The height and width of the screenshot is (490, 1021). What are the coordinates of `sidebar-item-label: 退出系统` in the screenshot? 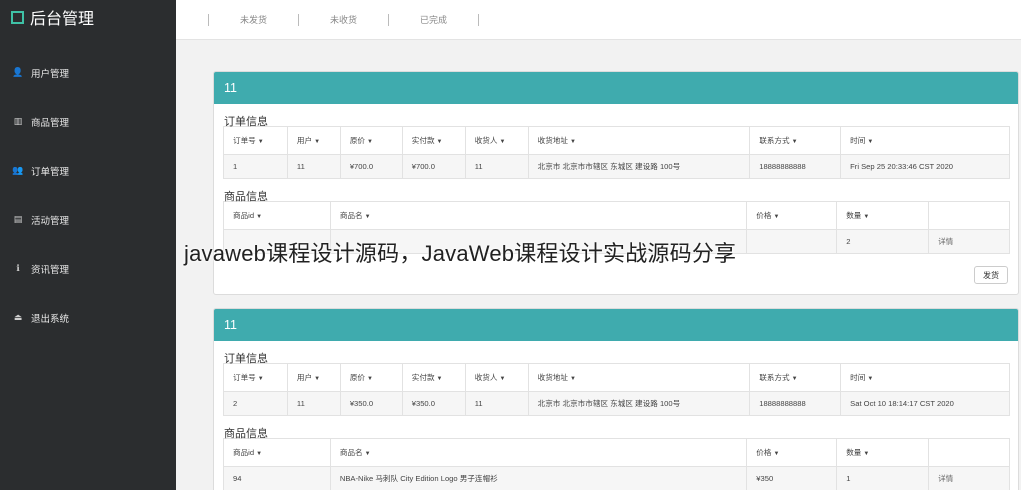 It's located at (50, 319).